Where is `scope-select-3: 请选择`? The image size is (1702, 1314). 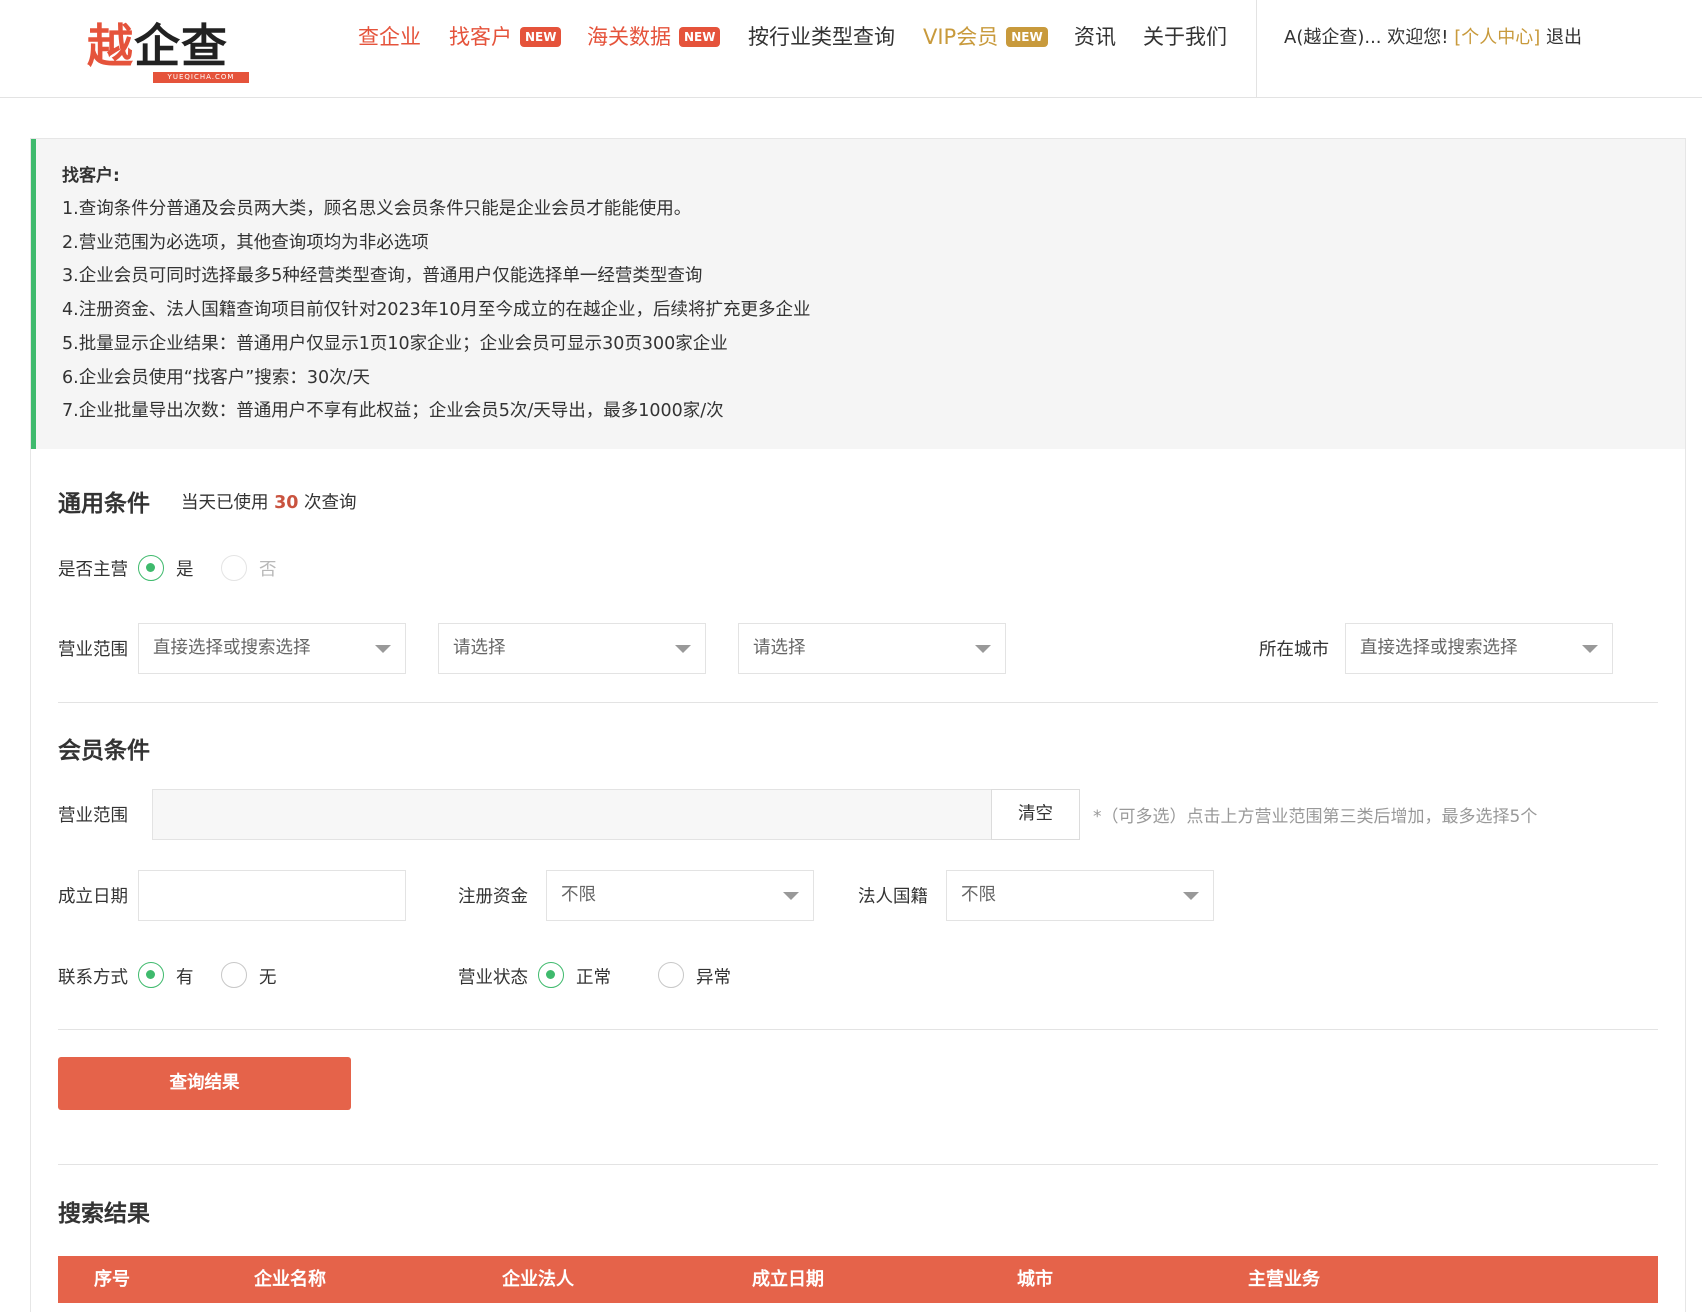 scope-select-3: 请选择 is located at coordinates (872, 648).